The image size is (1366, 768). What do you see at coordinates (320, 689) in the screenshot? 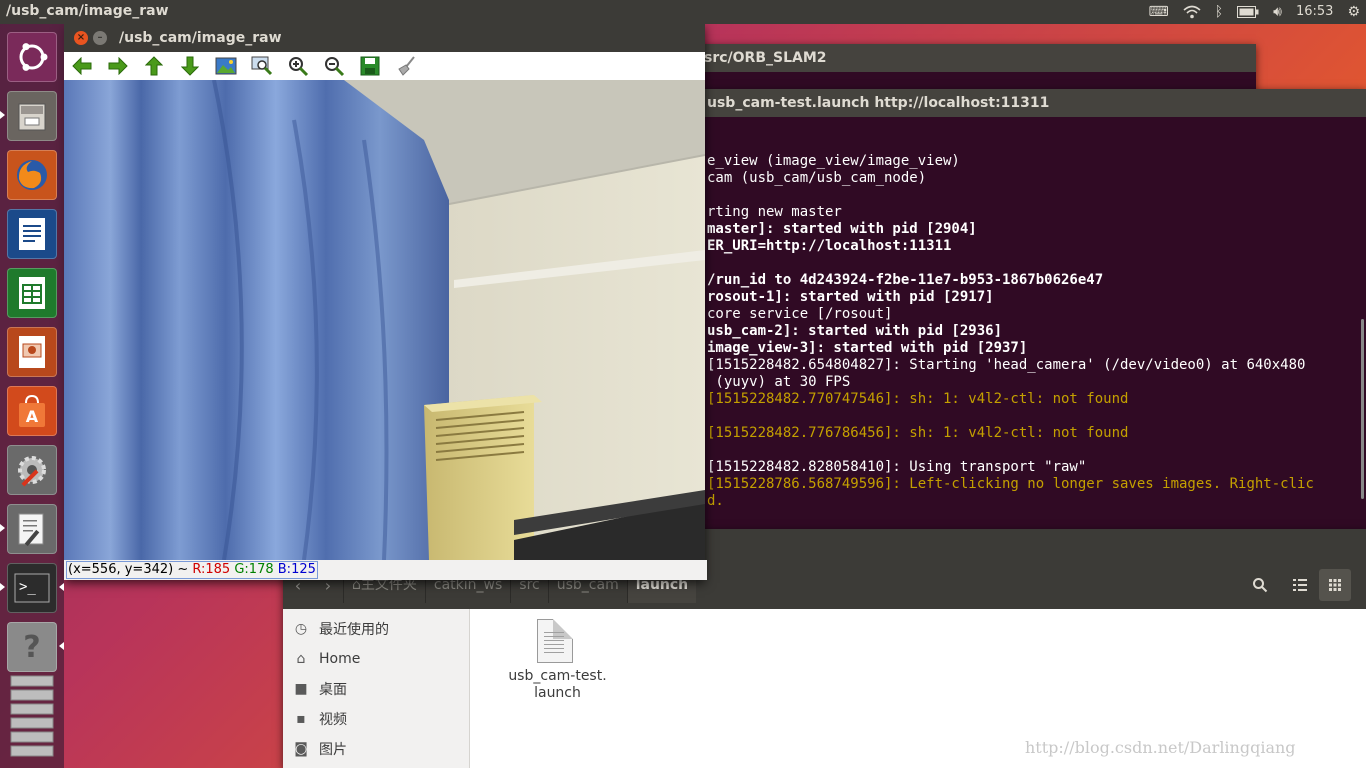
I see `sidebar-item-desktop: ■ 桌面` at bounding box center [320, 689].